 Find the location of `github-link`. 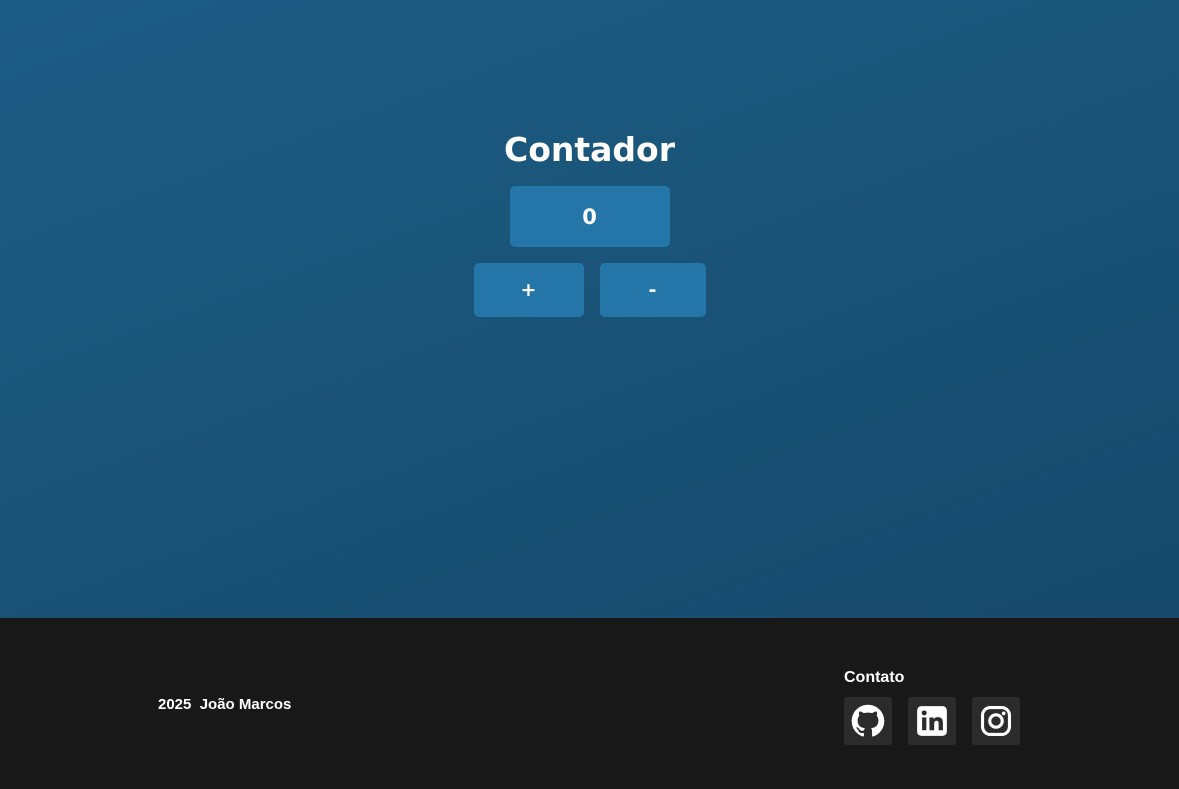

github-link is located at coordinates (868, 721).